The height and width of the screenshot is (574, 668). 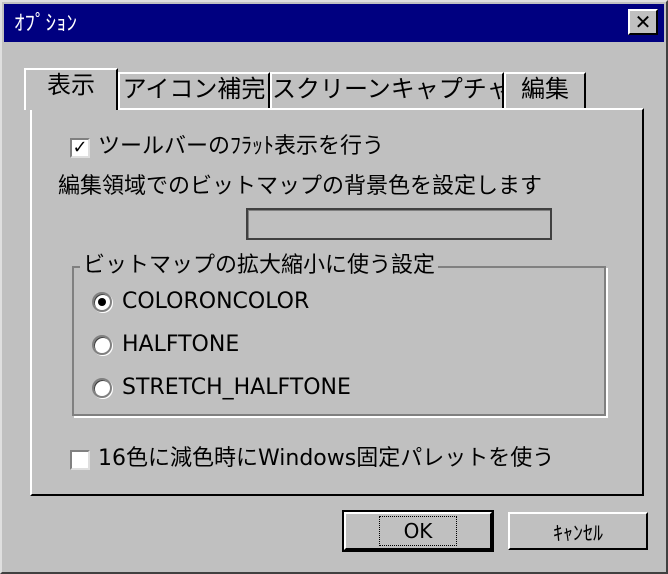 I want to click on radio-stretch-halftone-label: STRETCH_HALFTONE, so click(x=236, y=387).